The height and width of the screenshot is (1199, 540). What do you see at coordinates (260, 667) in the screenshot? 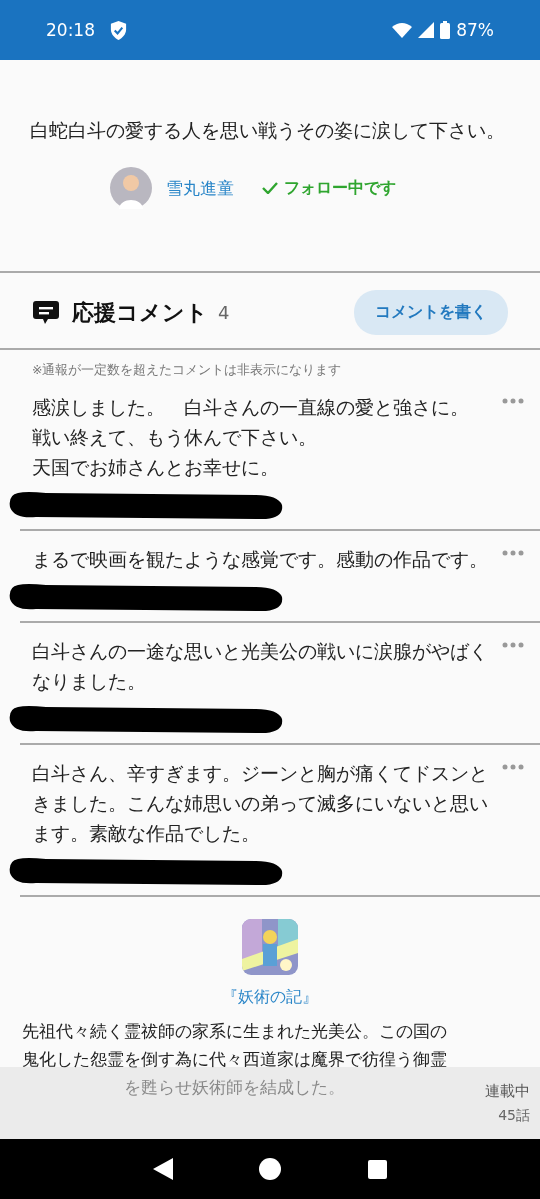
I see `comment-text: 白斗さんの一途な思いと光美公の戦いに涙腺がやばくなりました。` at bounding box center [260, 667].